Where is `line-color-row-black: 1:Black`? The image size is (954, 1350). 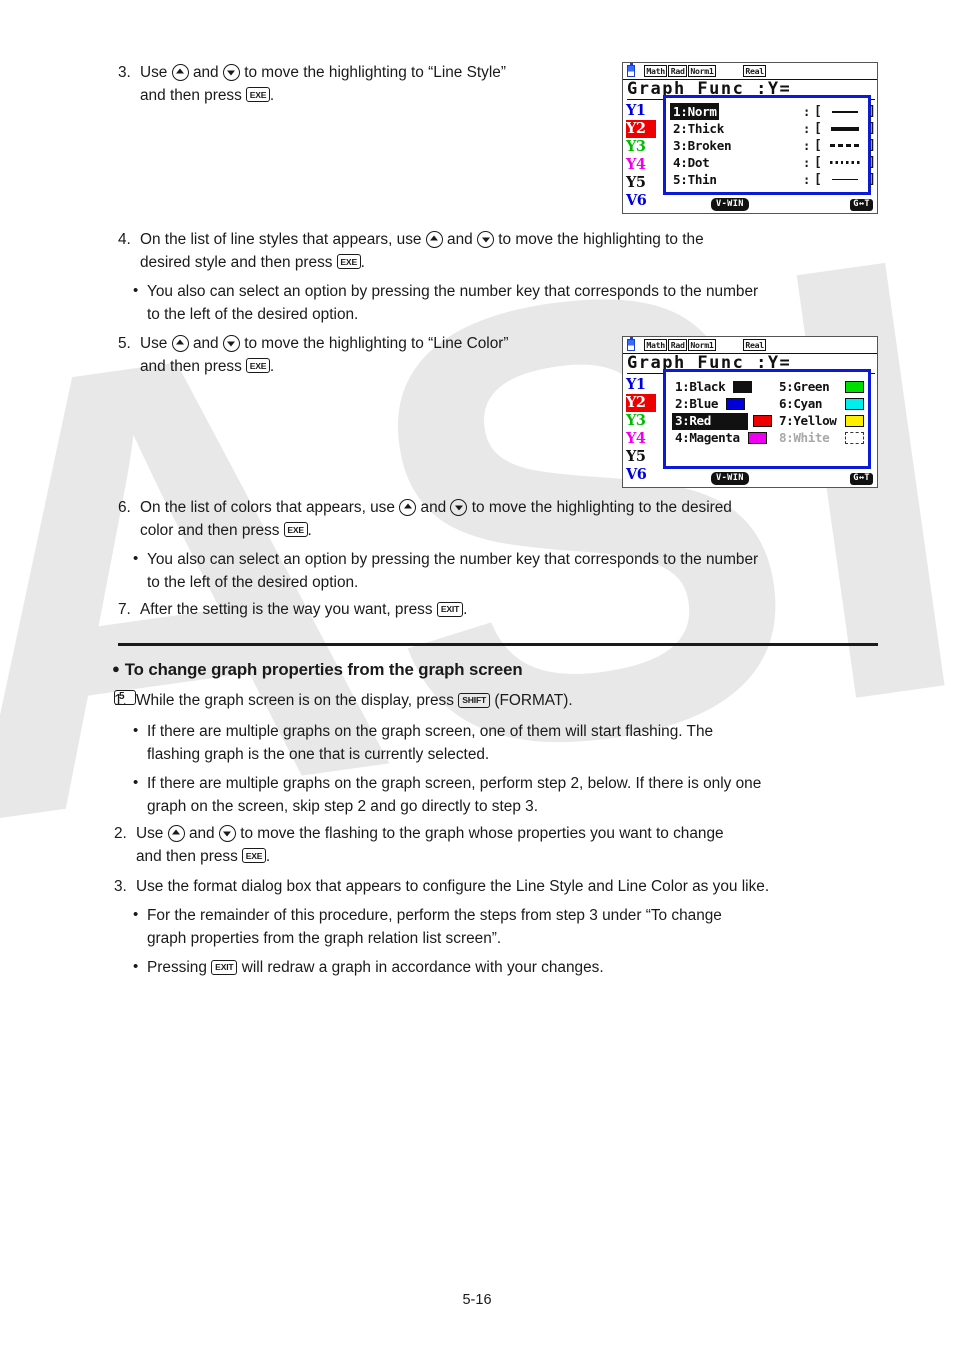 line-color-row-black: 1:Black is located at coordinates (712, 387).